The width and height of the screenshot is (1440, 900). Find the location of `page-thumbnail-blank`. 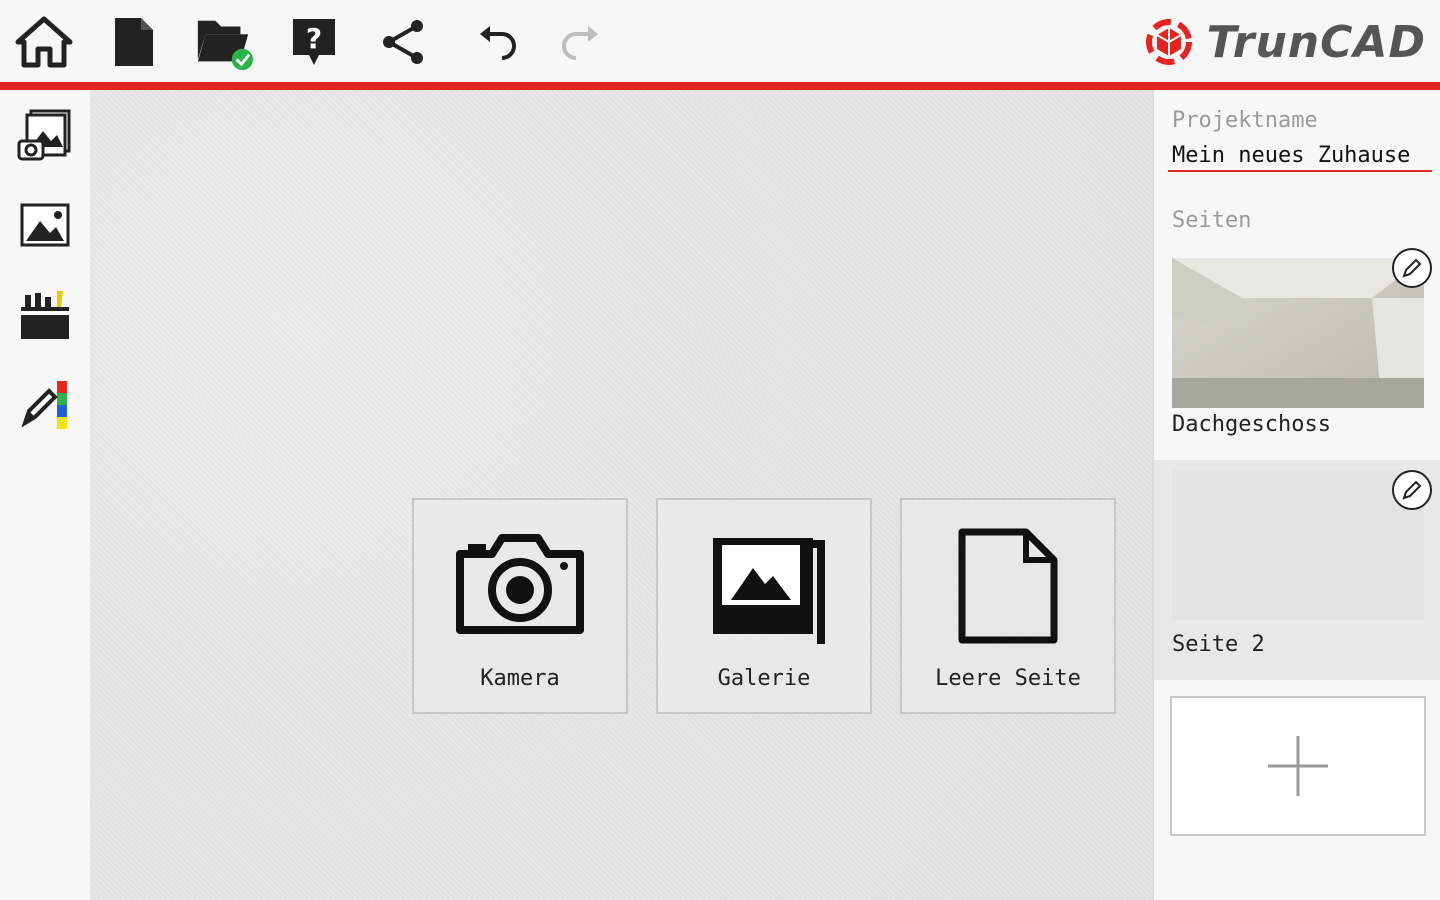

page-thumbnail-blank is located at coordinates (1298, 545).